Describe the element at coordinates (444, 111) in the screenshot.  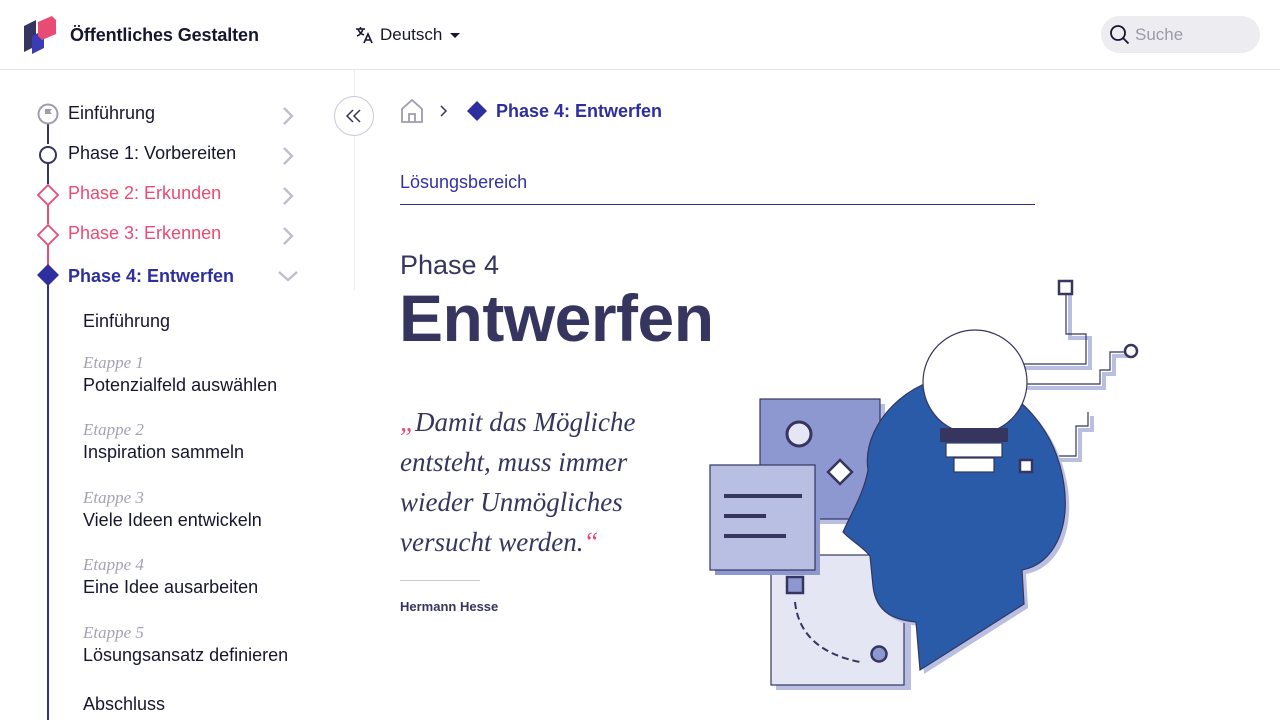
I see `breadcrumb-separator-icon` at that location.